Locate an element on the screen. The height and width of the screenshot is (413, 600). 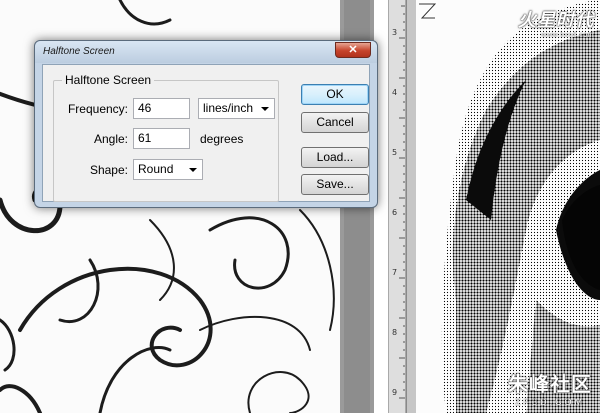
ruler-number: 5 is located at coordinates (395, 152).